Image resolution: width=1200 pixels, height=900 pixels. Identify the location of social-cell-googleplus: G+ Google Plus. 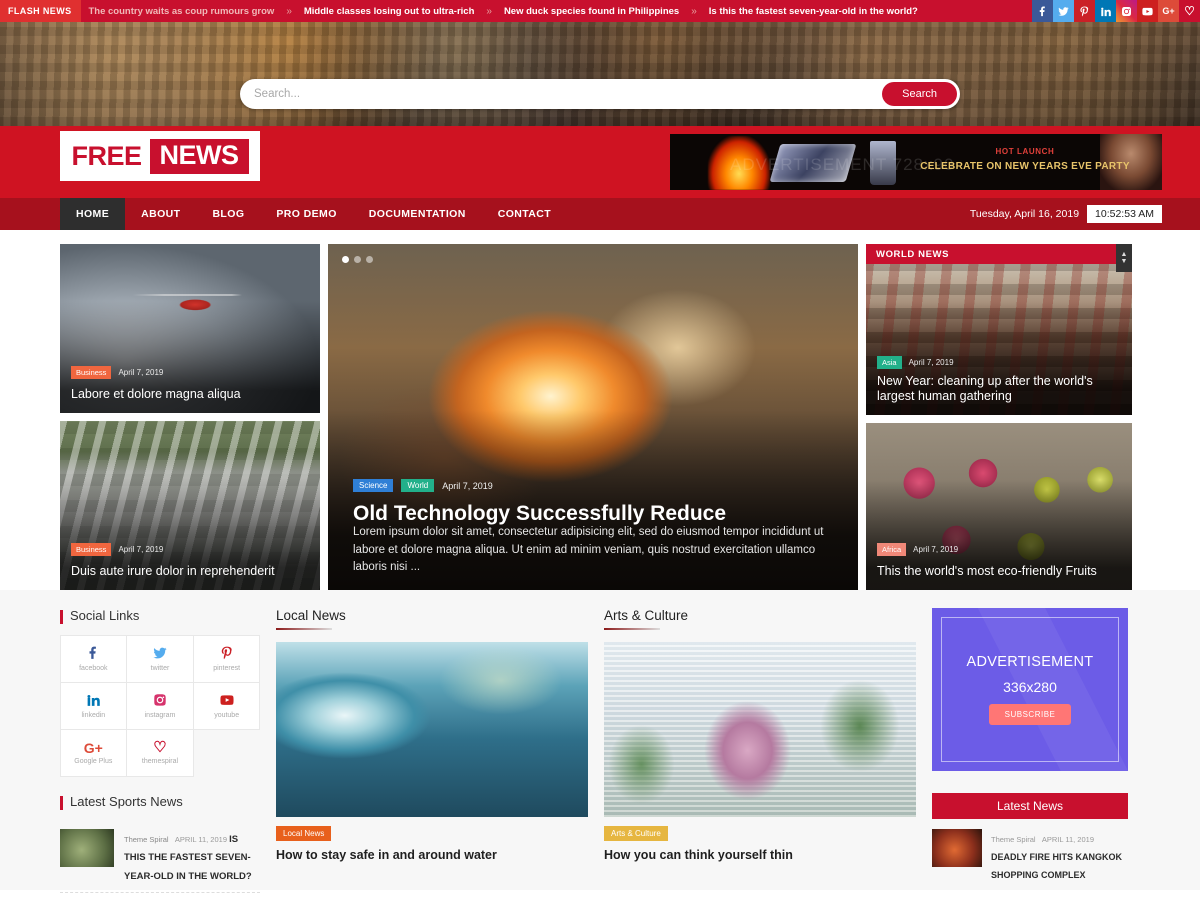
(93, 752).